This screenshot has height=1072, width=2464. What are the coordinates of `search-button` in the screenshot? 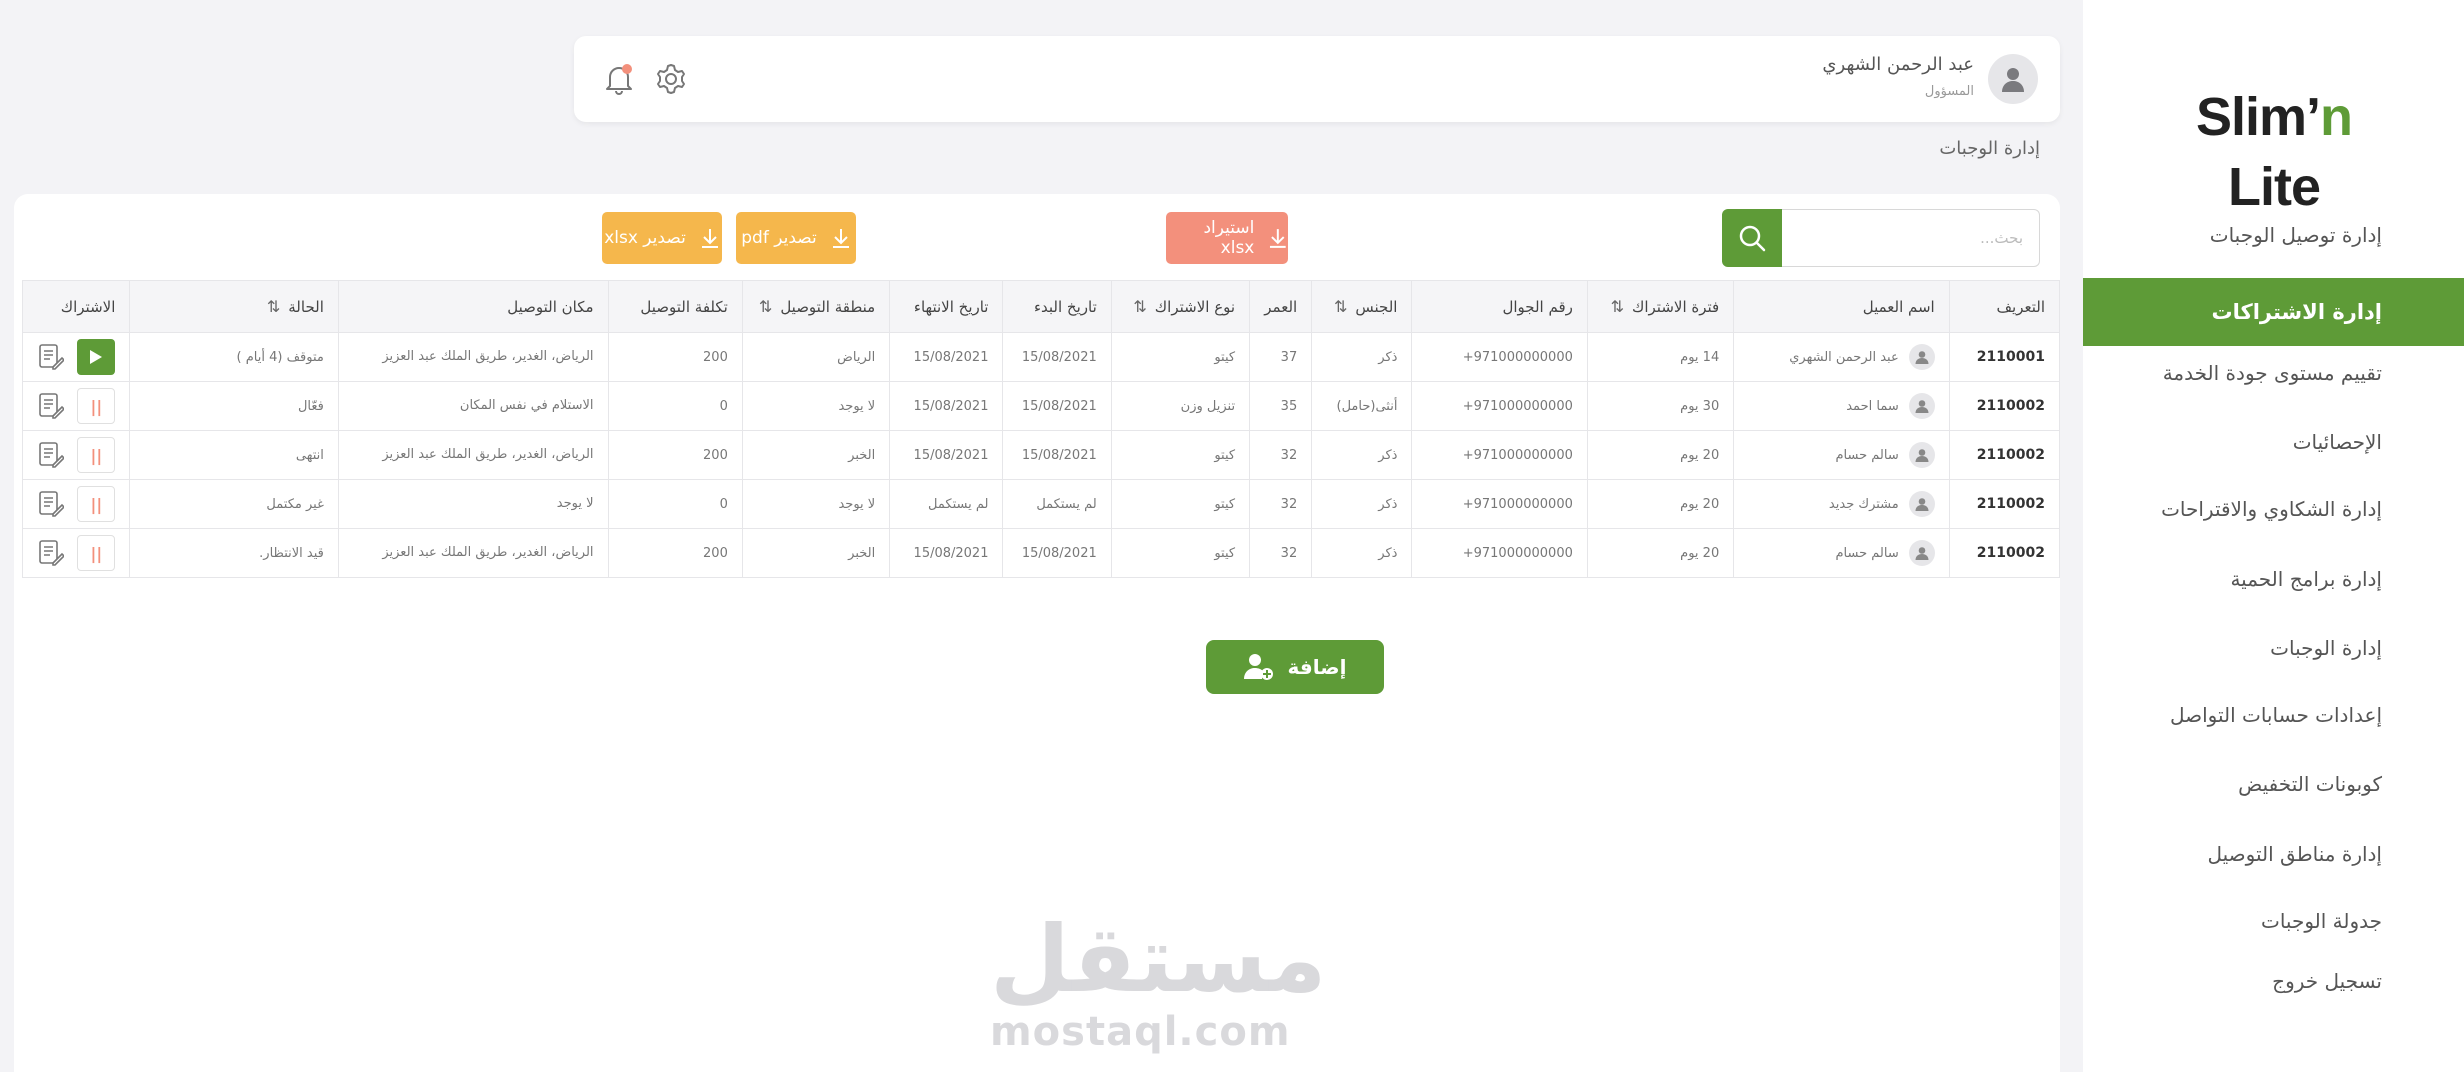 It's located at (1752, 238).